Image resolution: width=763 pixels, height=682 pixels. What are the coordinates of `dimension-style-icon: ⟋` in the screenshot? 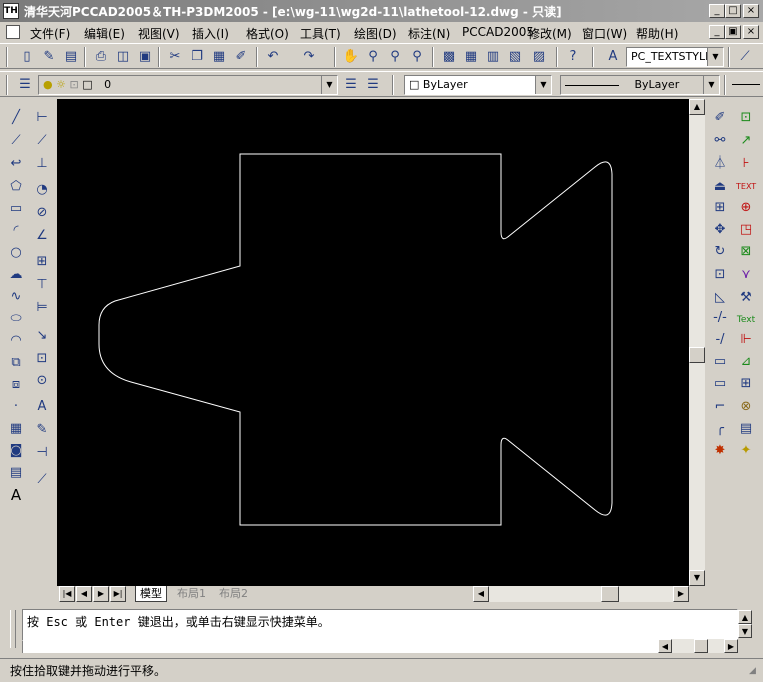 It's located at (42, 480).